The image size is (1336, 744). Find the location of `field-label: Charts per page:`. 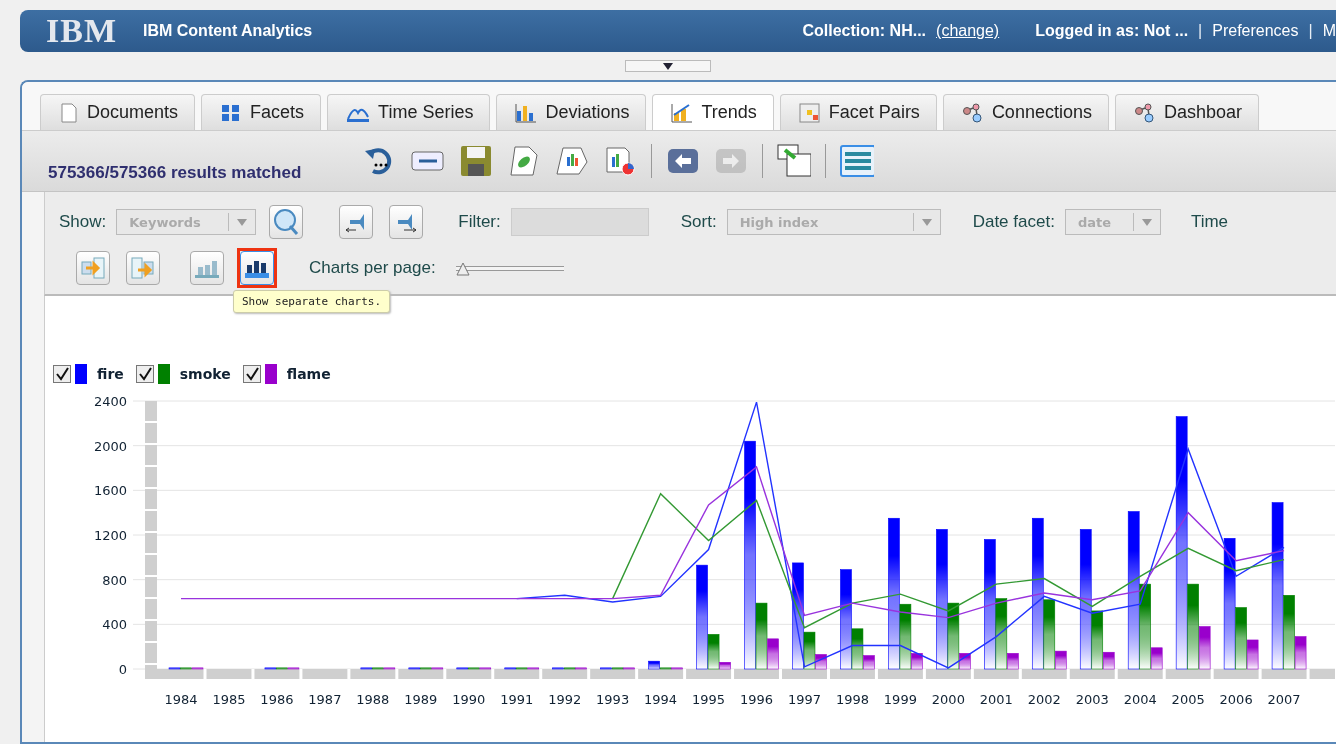

field-label: Charts per page: is located at coordinates (372, 268).